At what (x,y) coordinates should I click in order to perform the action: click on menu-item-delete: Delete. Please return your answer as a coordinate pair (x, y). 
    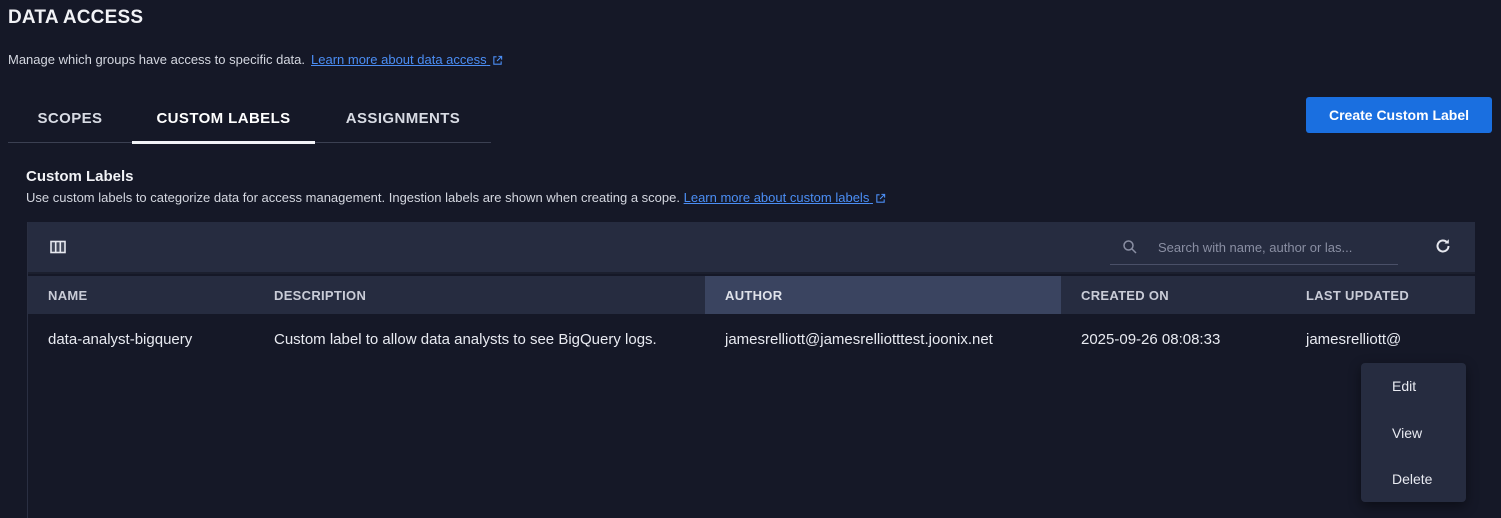
    Looking at the image, I should click on (1413, 479).